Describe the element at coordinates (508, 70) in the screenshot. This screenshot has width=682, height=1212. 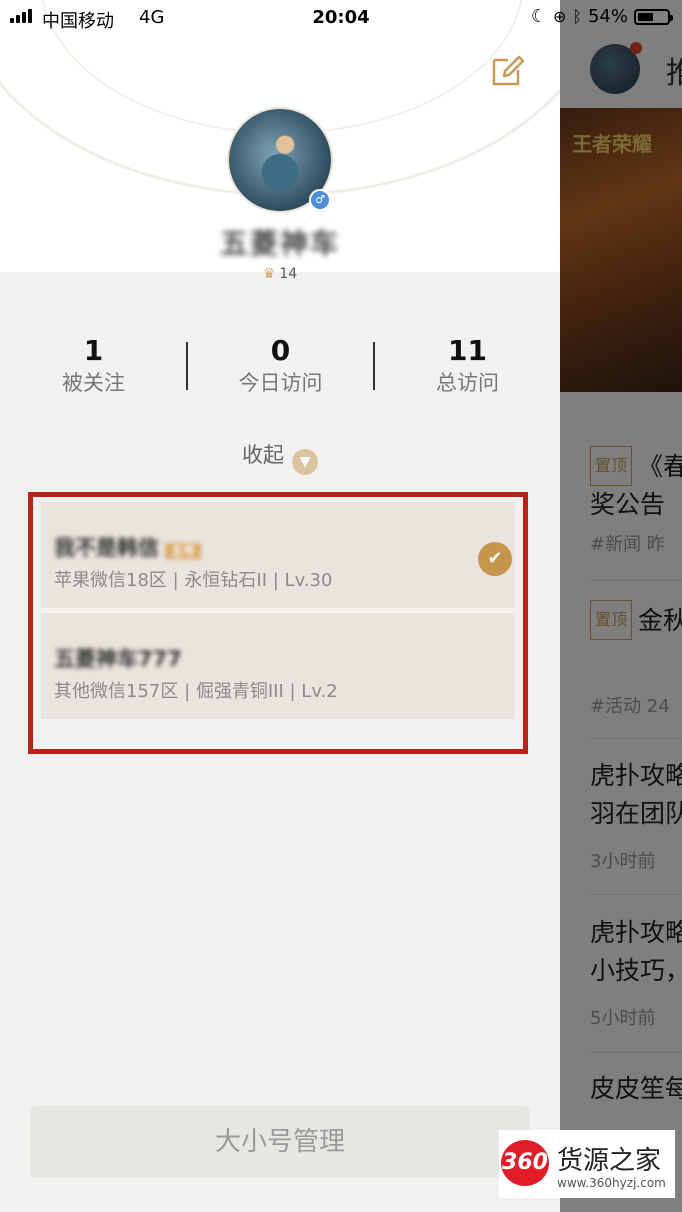
I see `edit-icon` at that location.